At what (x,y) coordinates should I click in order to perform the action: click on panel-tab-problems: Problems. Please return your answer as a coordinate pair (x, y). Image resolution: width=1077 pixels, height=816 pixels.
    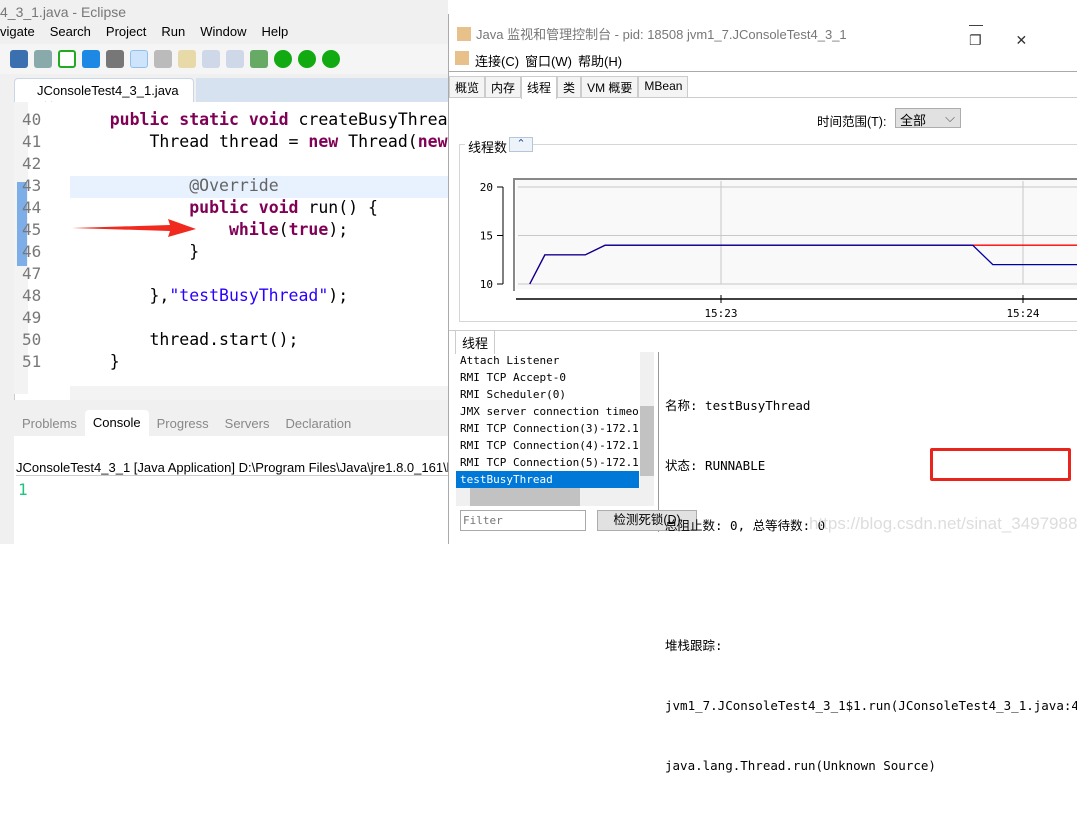
    Looking at the image, I should click on (49, 423).